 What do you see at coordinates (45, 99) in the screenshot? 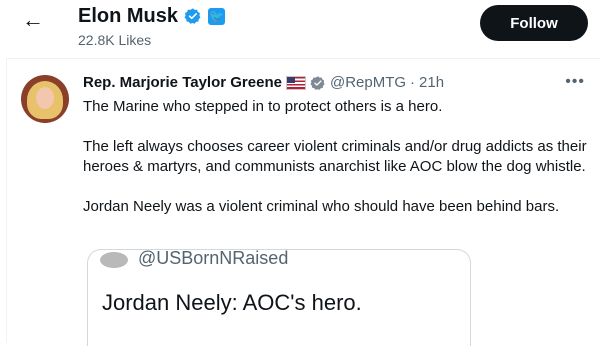
I see `avatar` at bounding box center [45, 99].